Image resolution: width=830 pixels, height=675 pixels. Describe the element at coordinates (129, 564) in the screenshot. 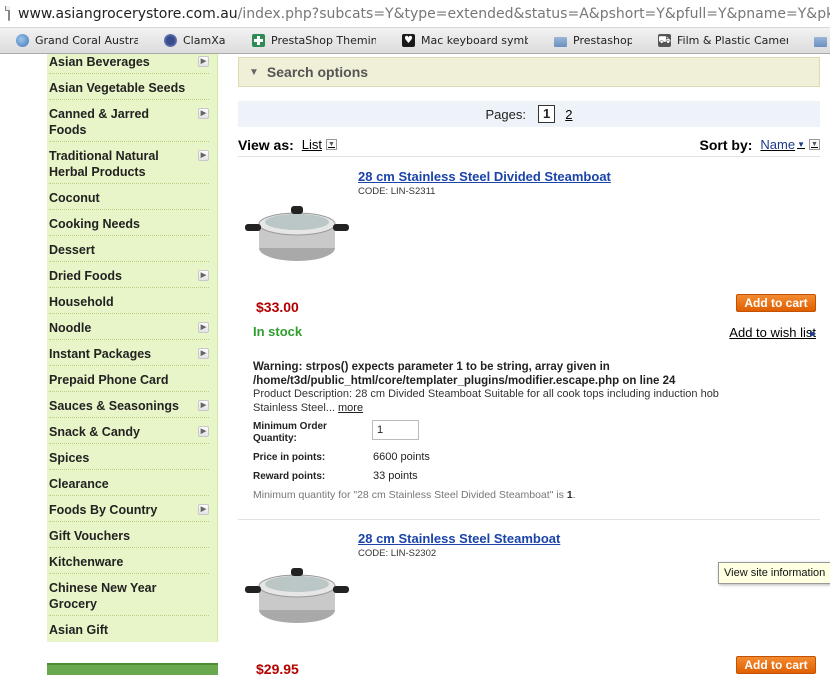

I see `category-kitchenware: Kitchenware` at that location.